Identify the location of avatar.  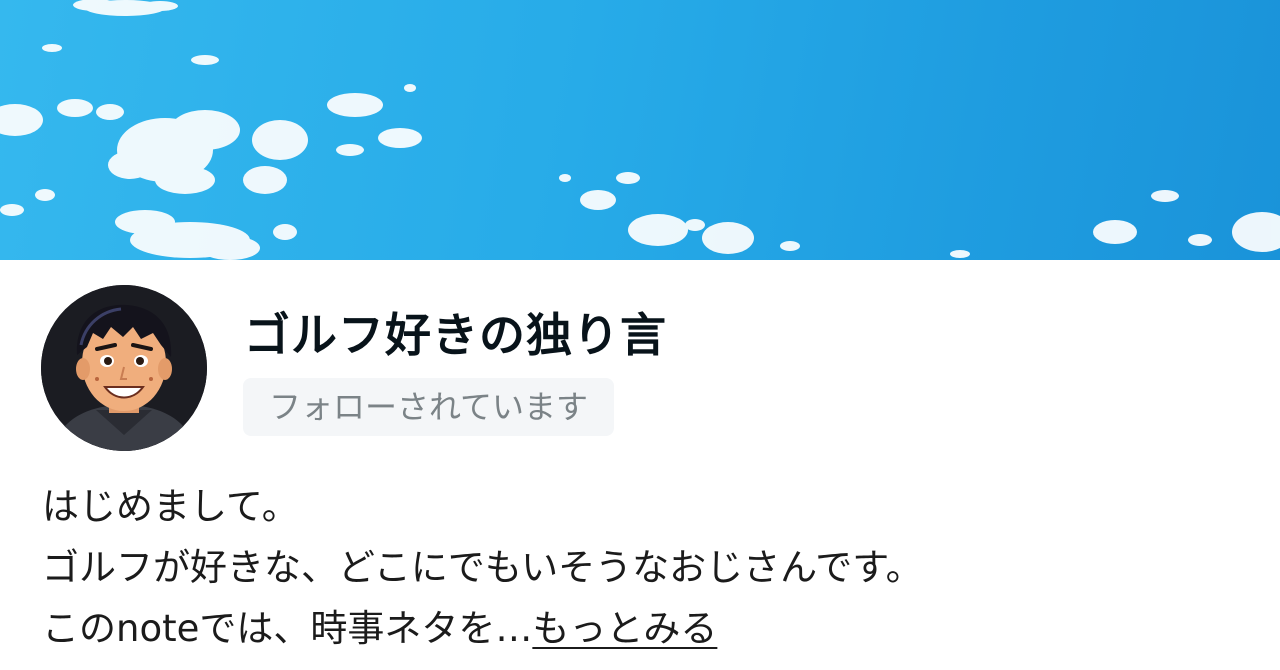
(124, 368).